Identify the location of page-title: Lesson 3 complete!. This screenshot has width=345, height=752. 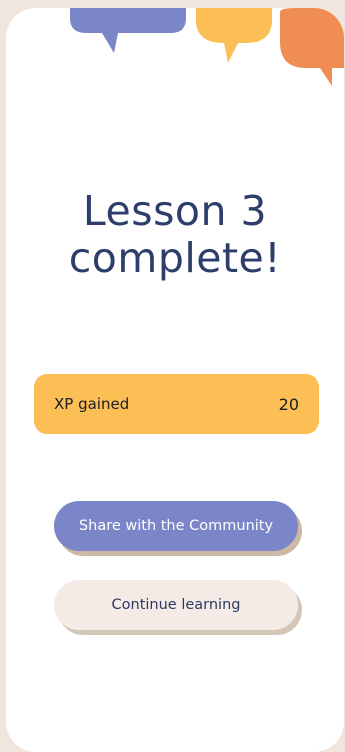
(175, 235).